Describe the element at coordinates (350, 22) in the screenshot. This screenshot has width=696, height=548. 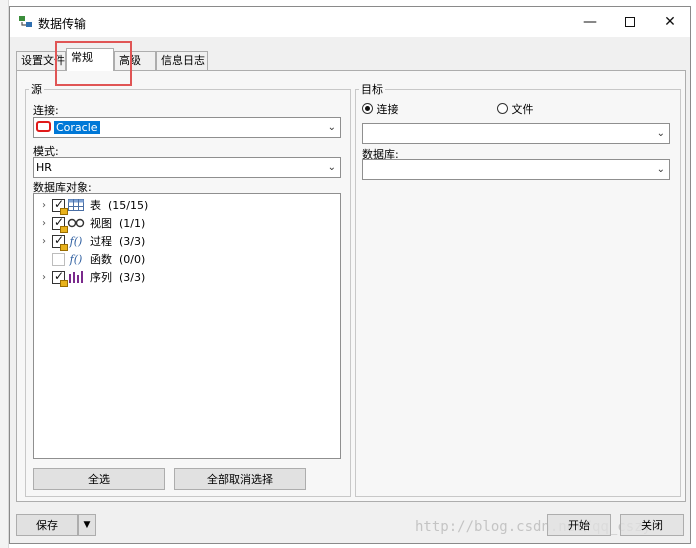
I see `title-bar: 数据传输 — ✕` at that location.